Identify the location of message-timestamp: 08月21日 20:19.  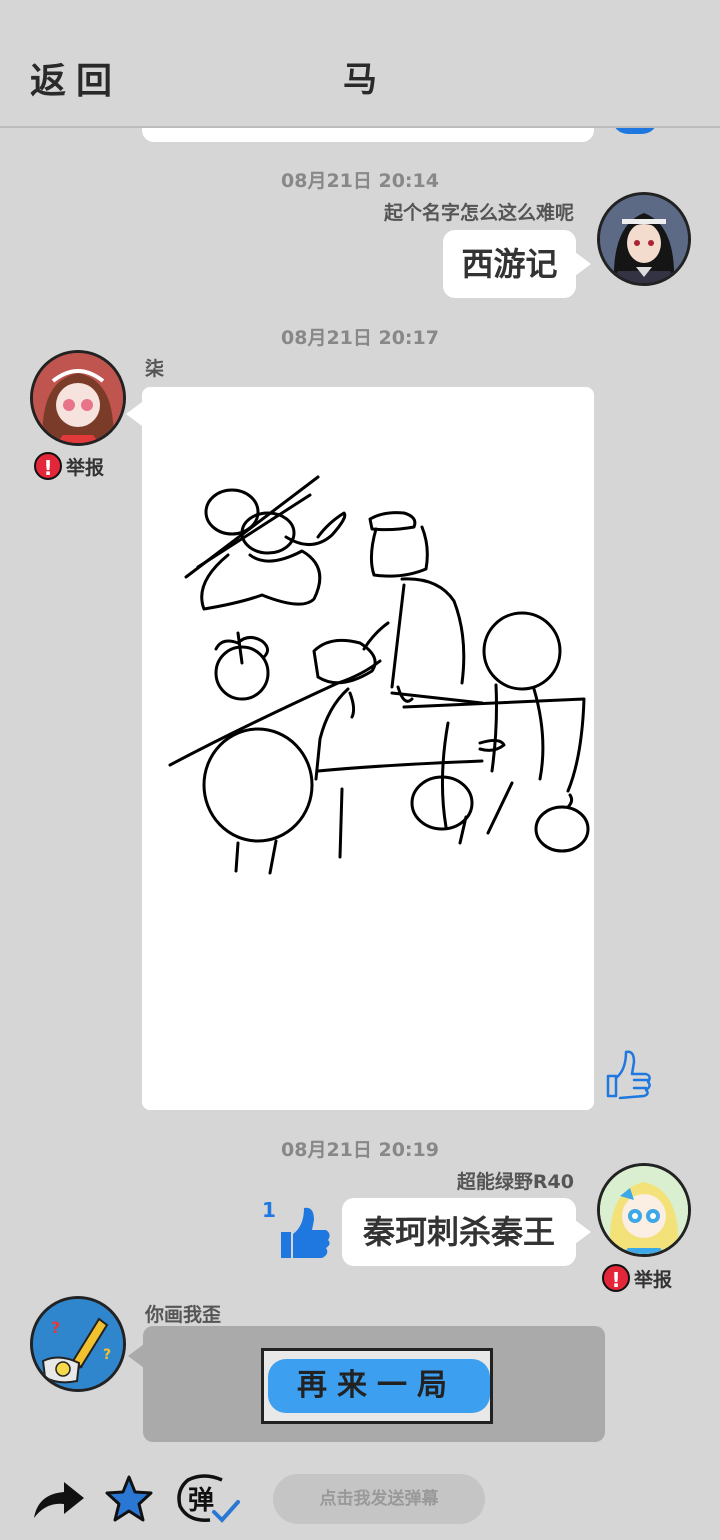
(360, 1150).